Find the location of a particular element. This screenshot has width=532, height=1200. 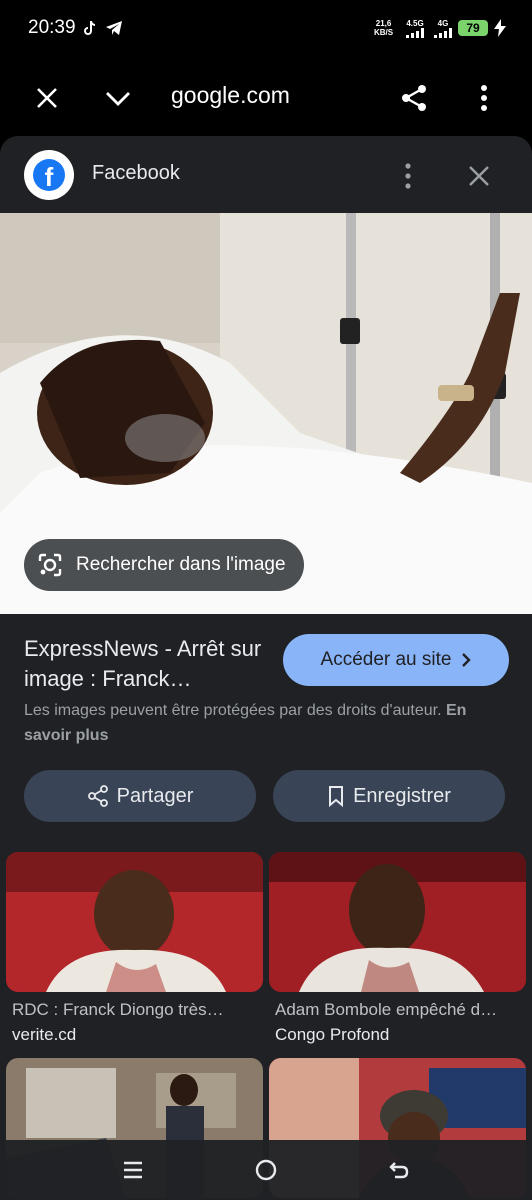

save-button: Enregistrer is located at coordinates (389, 796).